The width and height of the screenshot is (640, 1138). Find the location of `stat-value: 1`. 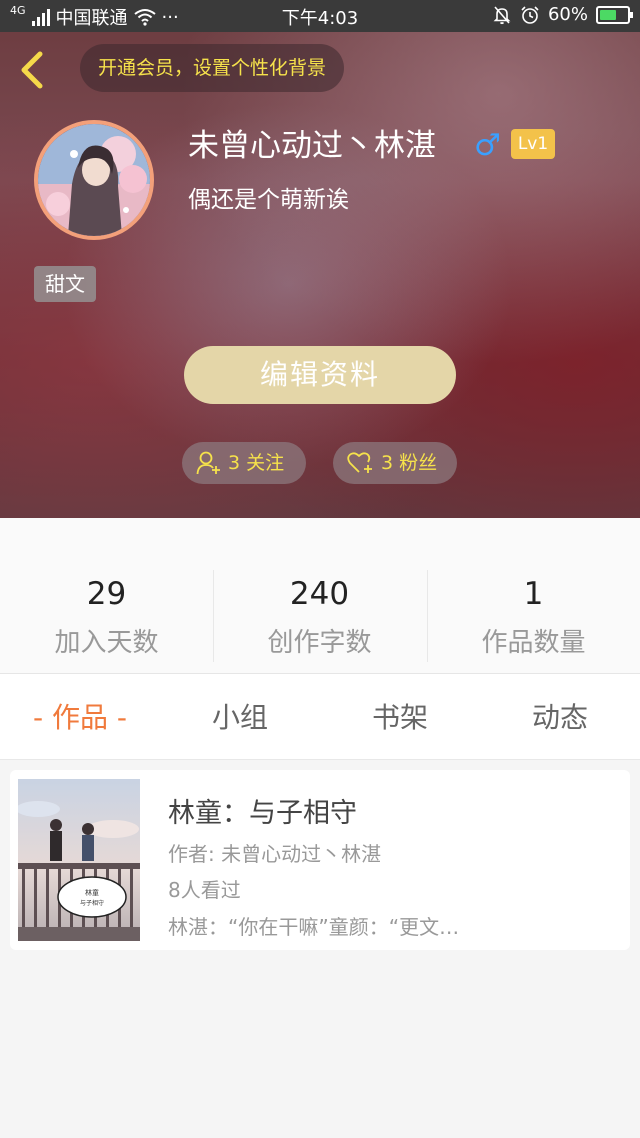

stat-value: 1 is located at coordinates (533, 594).